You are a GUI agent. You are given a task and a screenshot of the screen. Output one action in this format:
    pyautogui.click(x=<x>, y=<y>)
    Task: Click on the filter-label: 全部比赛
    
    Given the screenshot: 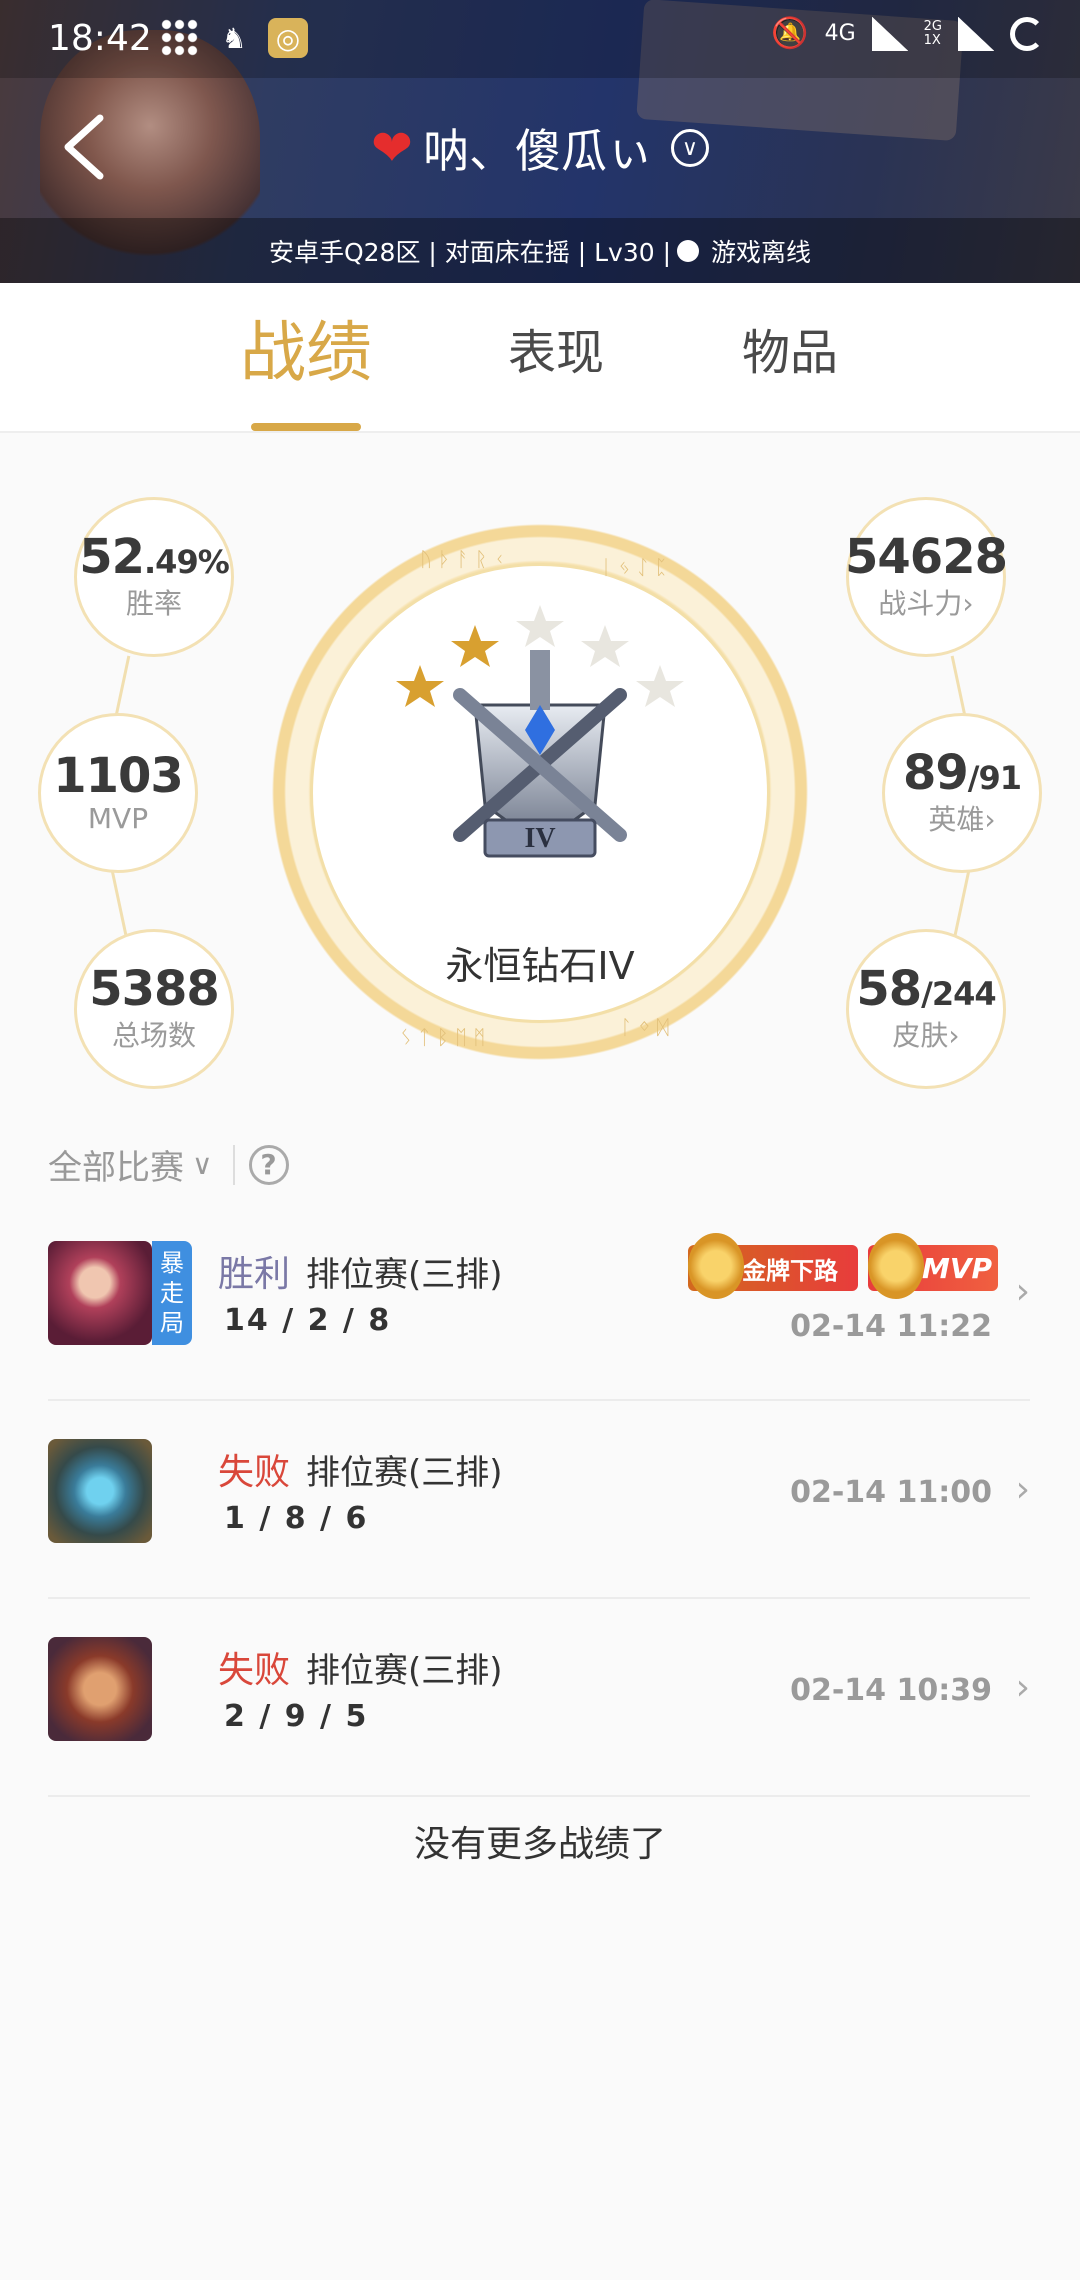 What is the action you would take?
    pyautogui.click(x=116, y=1168)
    